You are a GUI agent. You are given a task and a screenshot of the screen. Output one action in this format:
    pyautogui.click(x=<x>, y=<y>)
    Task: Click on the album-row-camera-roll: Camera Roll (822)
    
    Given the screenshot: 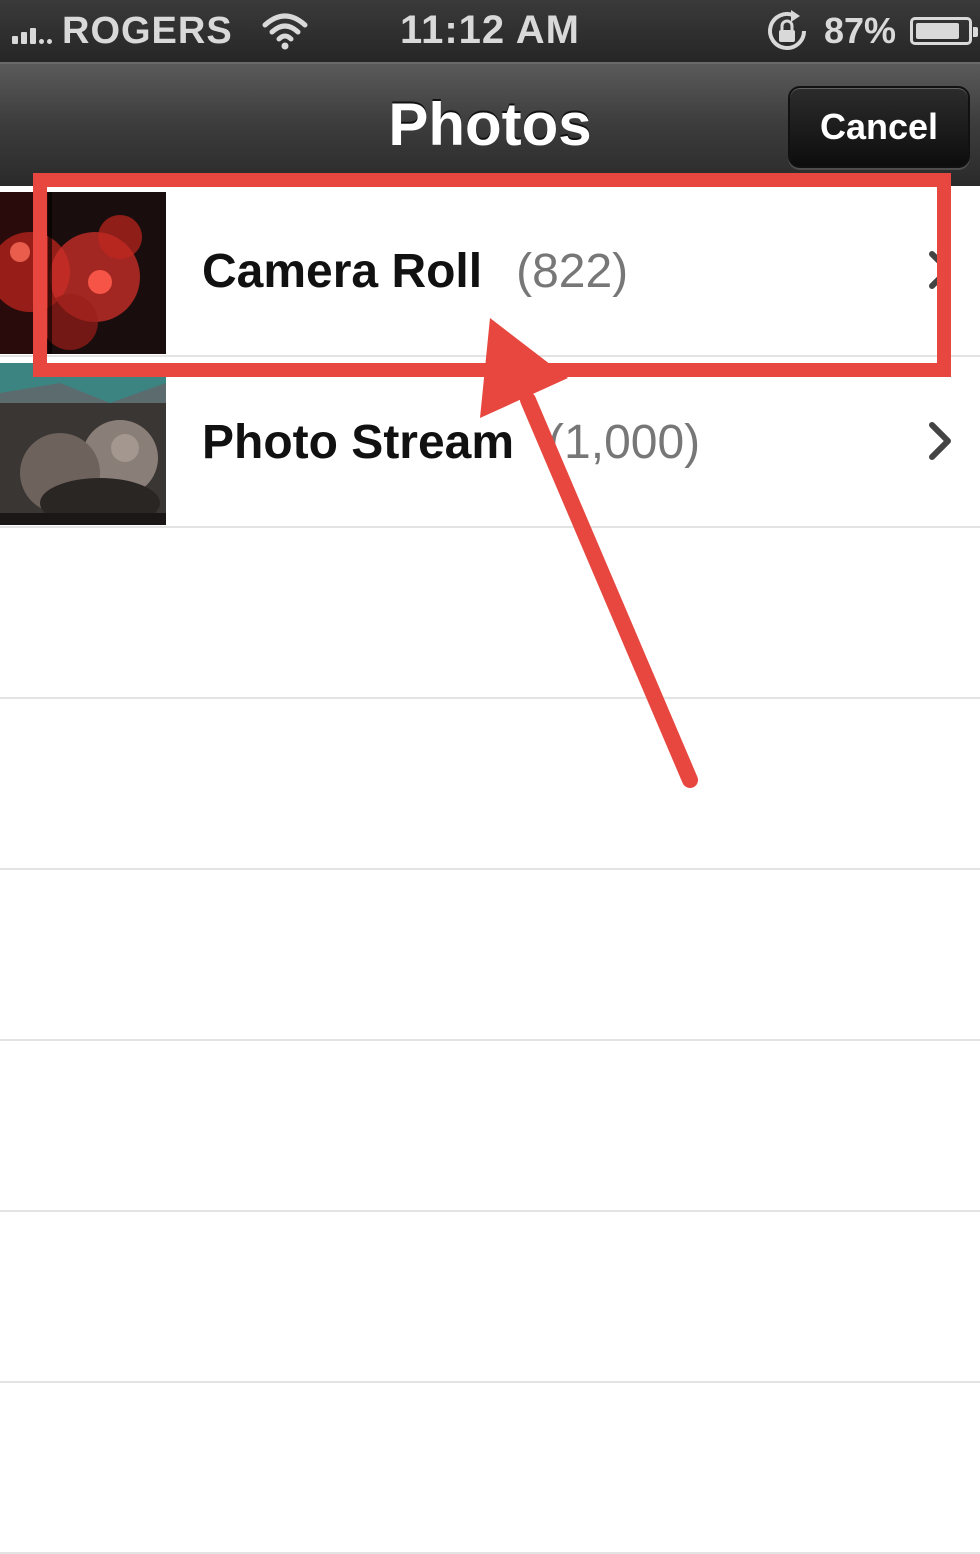 What is the action you would take?
    pyautogui.click(x=490, y=271)
    